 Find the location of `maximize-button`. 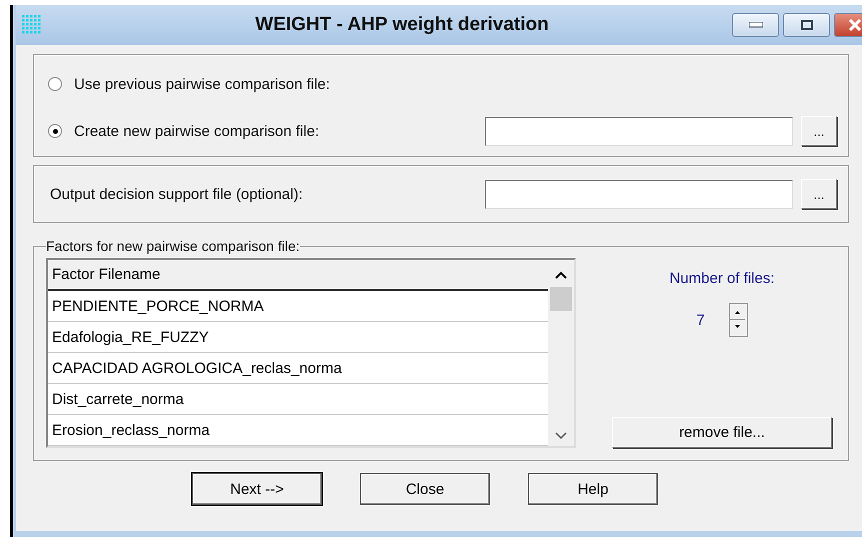

maximize-button is located at coordinates (806, 25).